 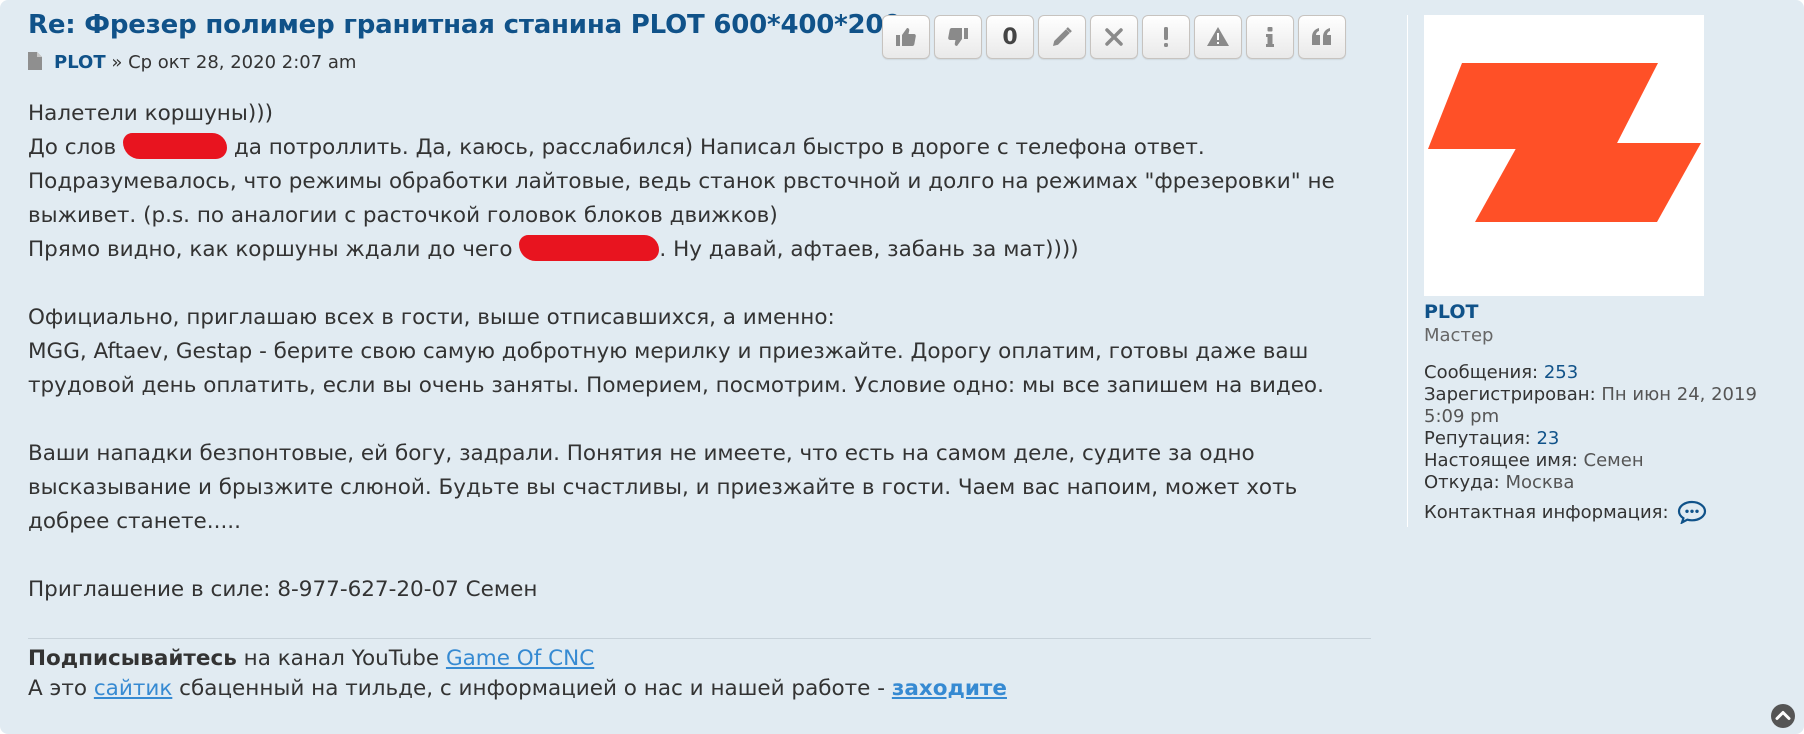 What do you see at coordinates (1462, 416) in the screenshot?
I see `profile-registered-time: 5:09 pm` at bounding box center [1462, 416].